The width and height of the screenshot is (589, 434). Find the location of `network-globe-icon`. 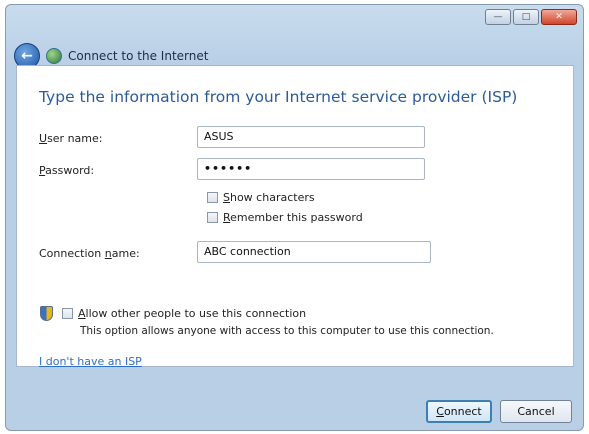

network-globe-icon is located at coordinates (54, 56).